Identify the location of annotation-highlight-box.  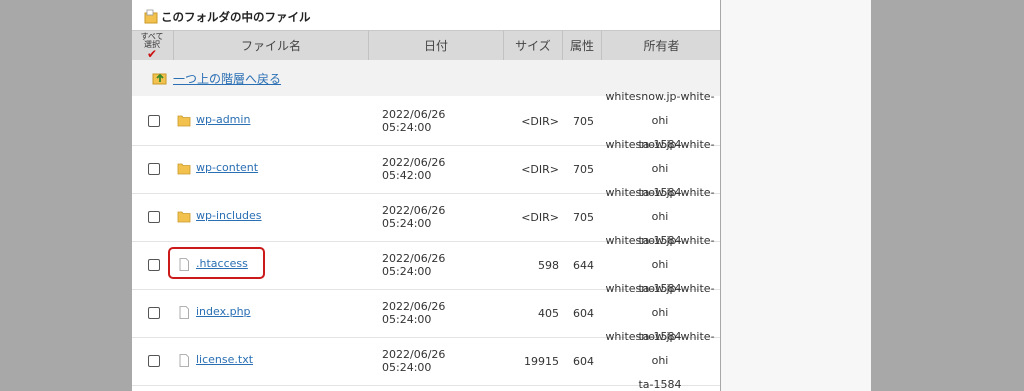
(216, 263).